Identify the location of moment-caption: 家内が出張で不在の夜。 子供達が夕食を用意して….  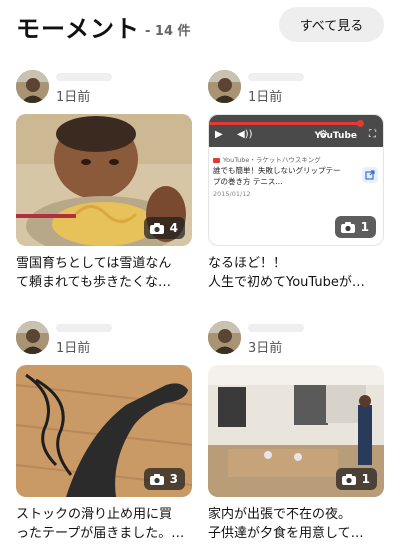
(286, 524).